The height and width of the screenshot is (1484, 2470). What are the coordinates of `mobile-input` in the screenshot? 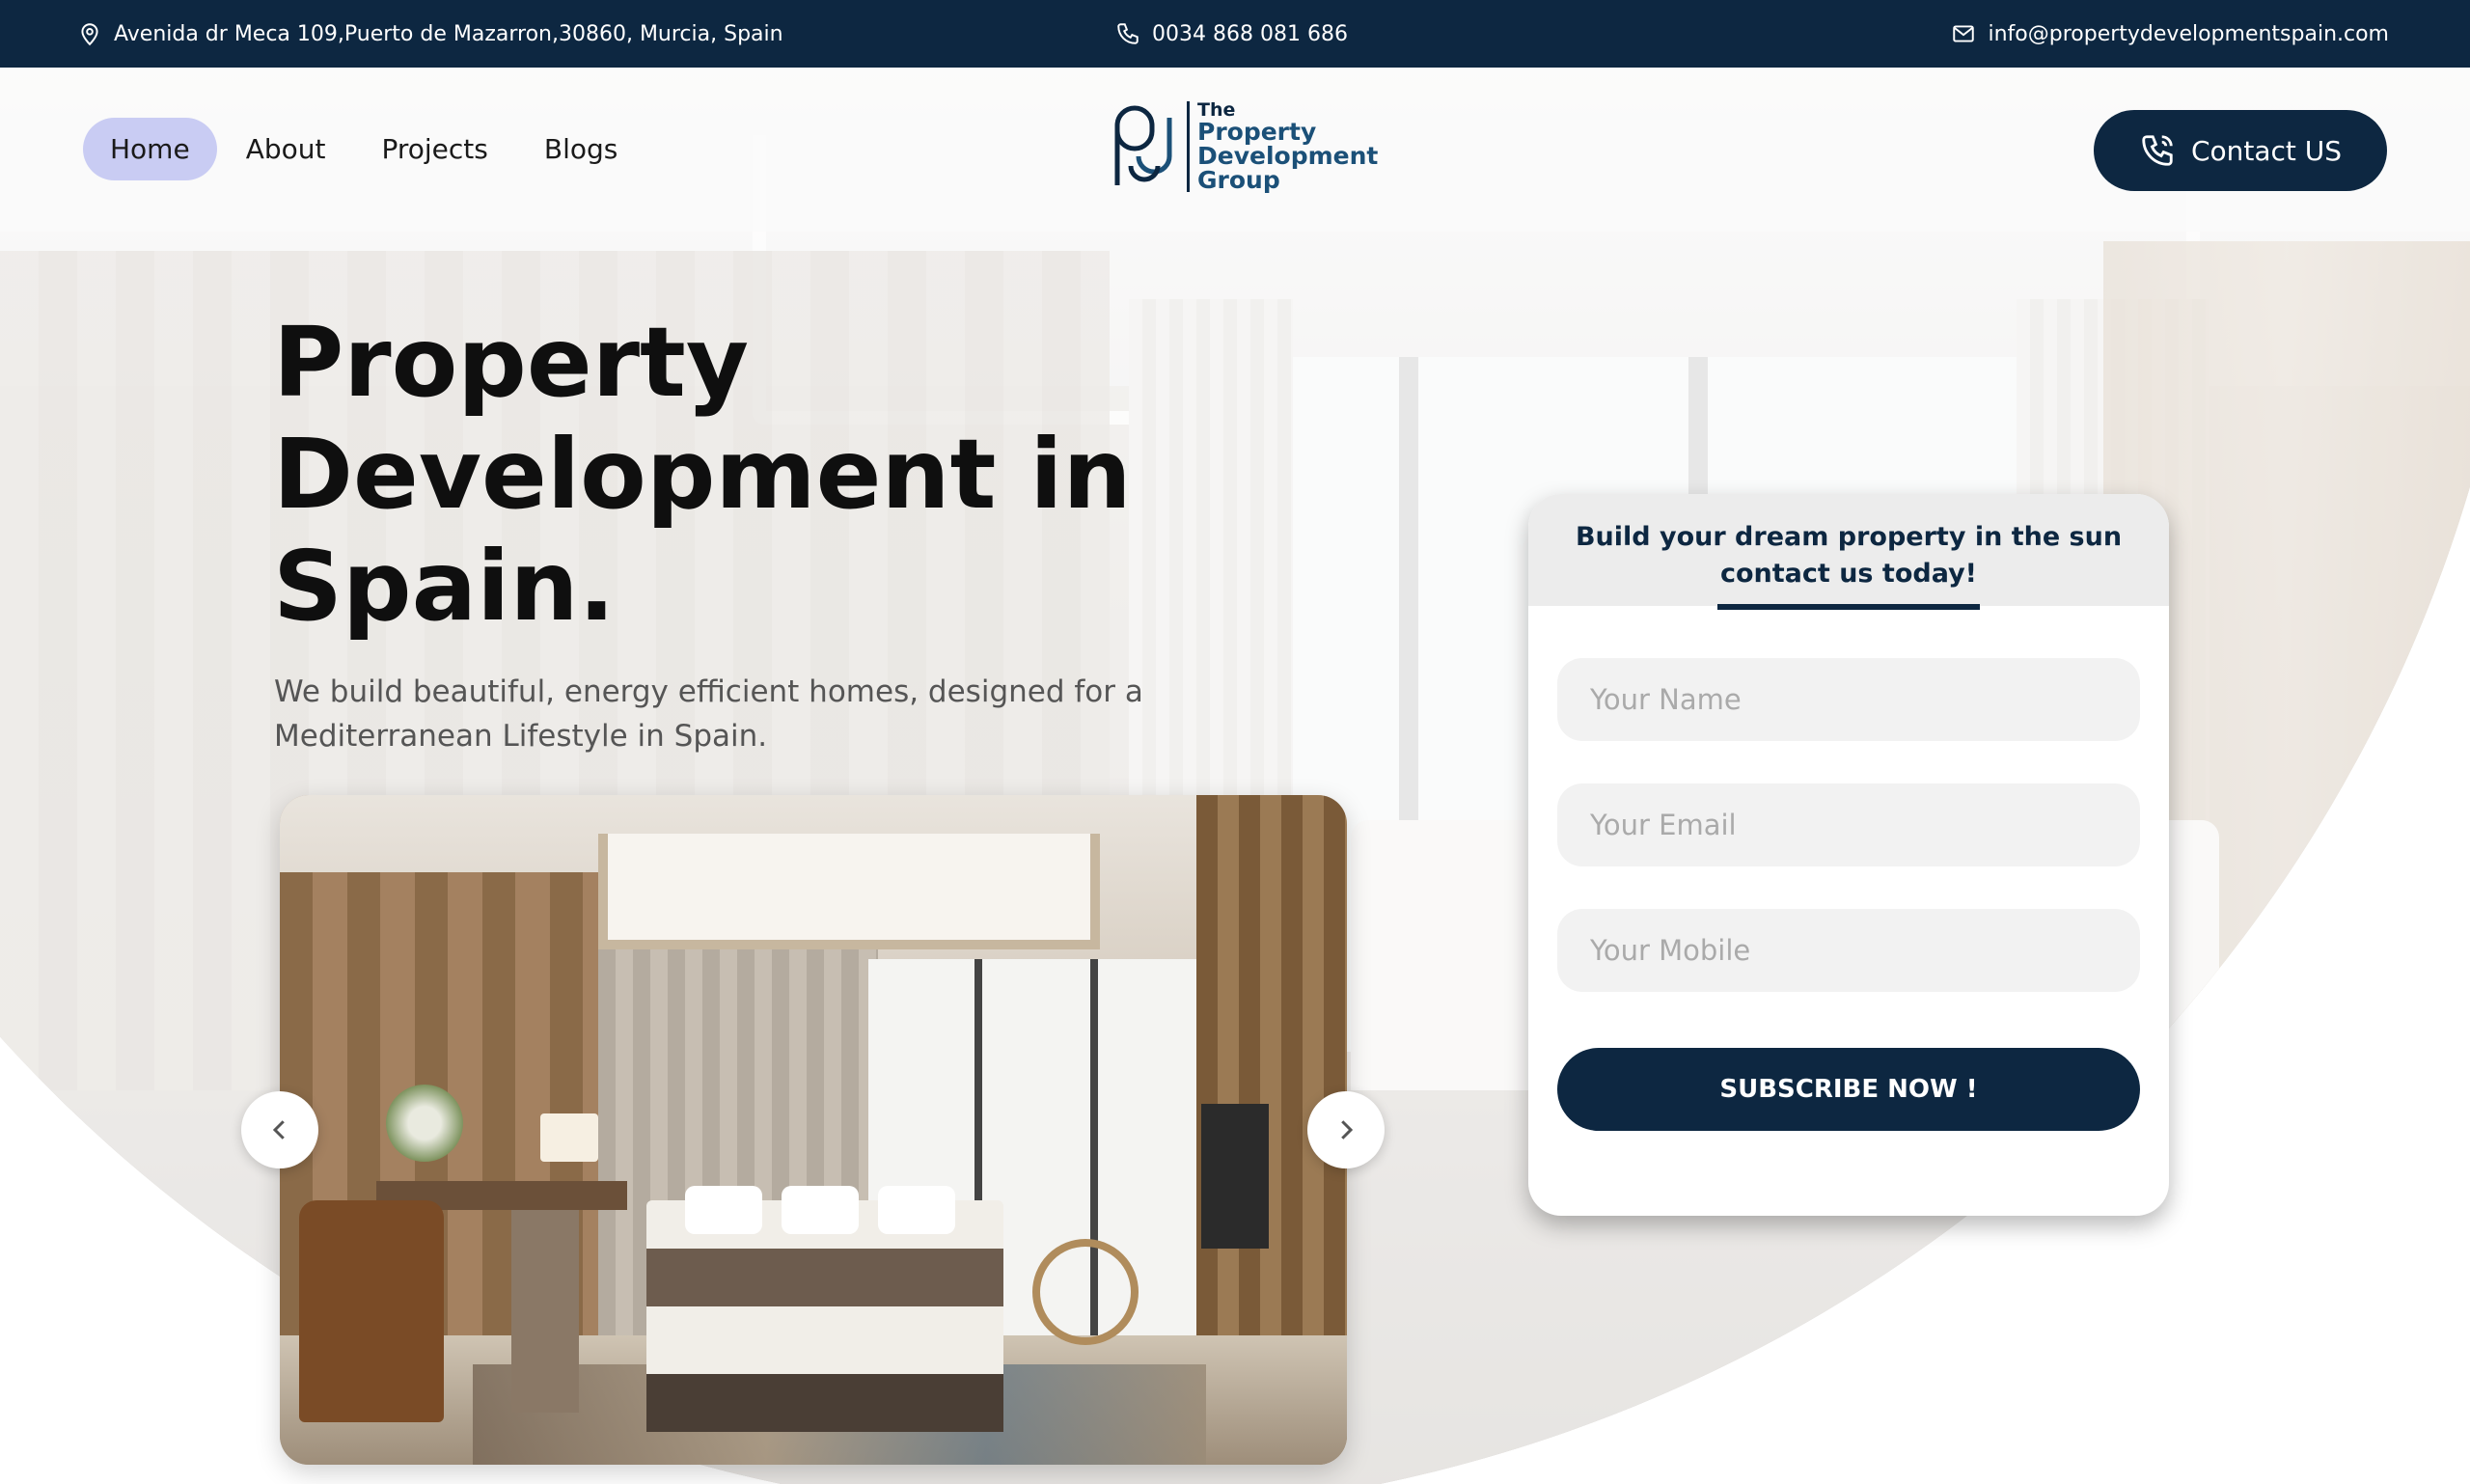 It's located at (1848, 950).